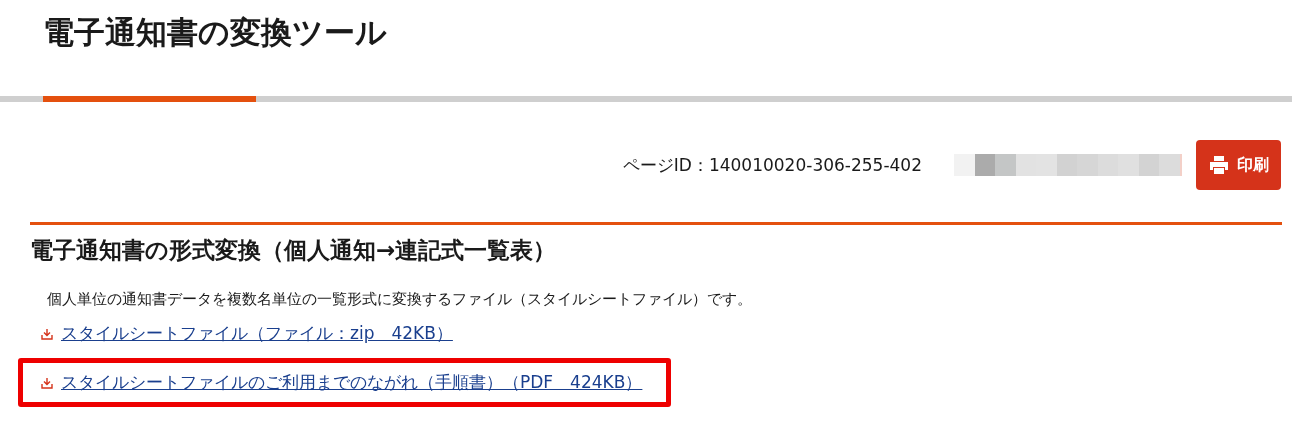 The height and width of the screenshot is (446, 1292). Describe the element at coordinates (1218, 165) in the screenshot. I see `printer-icon` at that location.